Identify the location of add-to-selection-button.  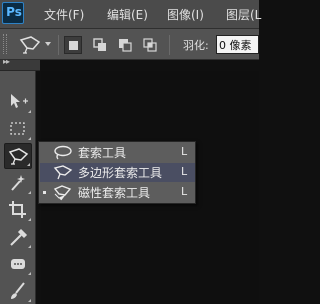
(100, 45).